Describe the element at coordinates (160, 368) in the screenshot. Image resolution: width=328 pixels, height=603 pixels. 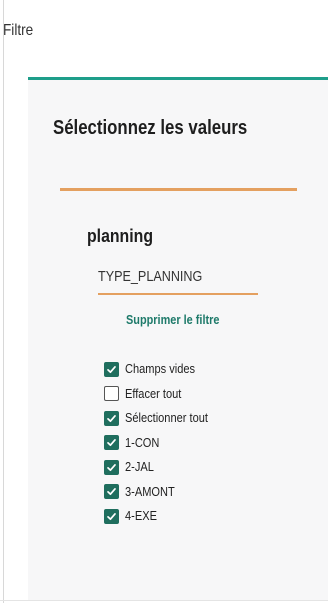
I see `option-label: Champs vides` at that location.